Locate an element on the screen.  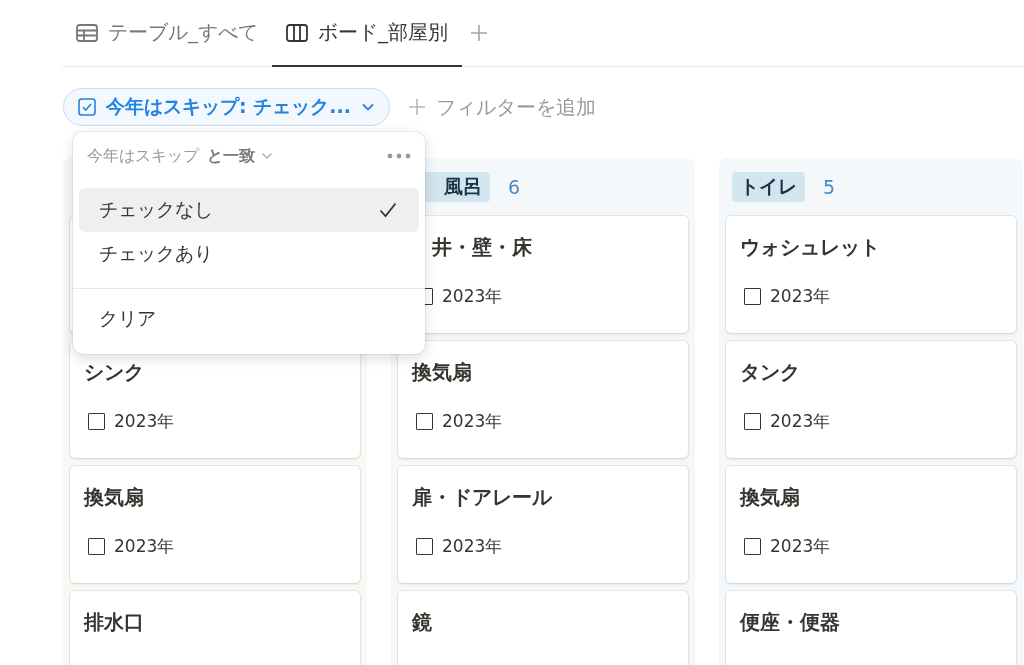
board-card: 便座・便器 is located at coordinates (871, 628).